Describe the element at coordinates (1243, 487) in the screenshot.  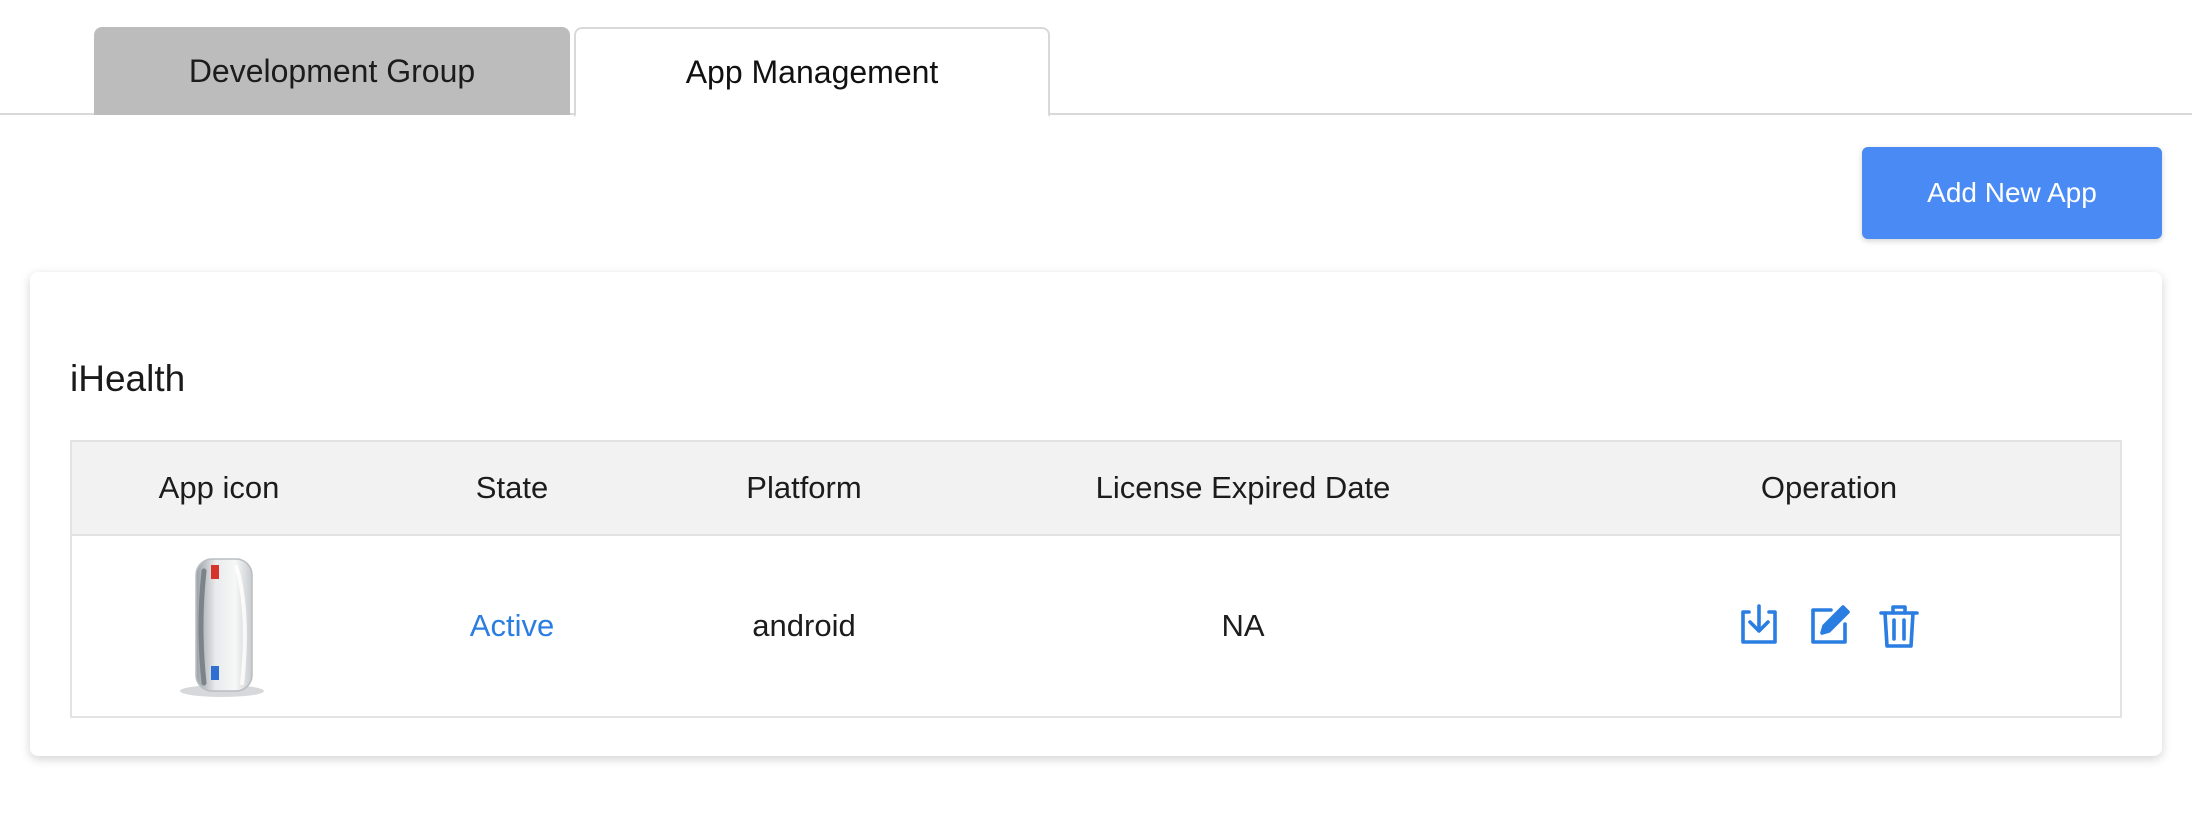
I see `column-header-license-expired-date: License Expired Date` at that location.